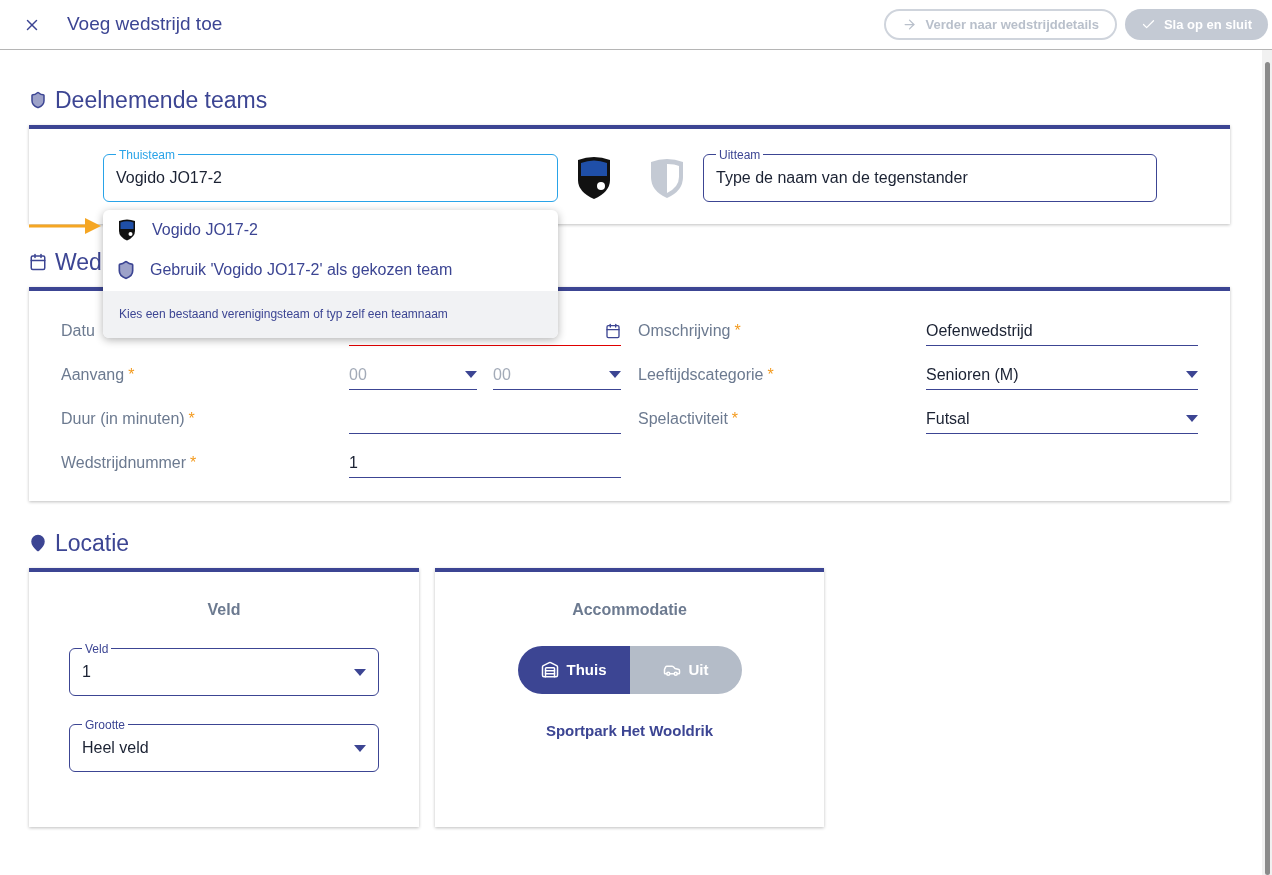  What do you see at coordinates (948, 418) in the screenshot?
I see `field-value: Futsal` at bounding box center [948, 418].